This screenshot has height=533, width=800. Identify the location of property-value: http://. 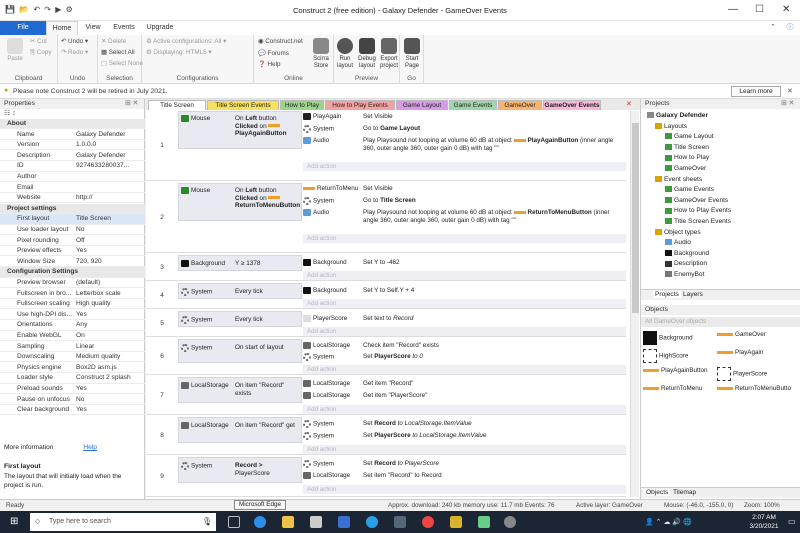
(109, 198).